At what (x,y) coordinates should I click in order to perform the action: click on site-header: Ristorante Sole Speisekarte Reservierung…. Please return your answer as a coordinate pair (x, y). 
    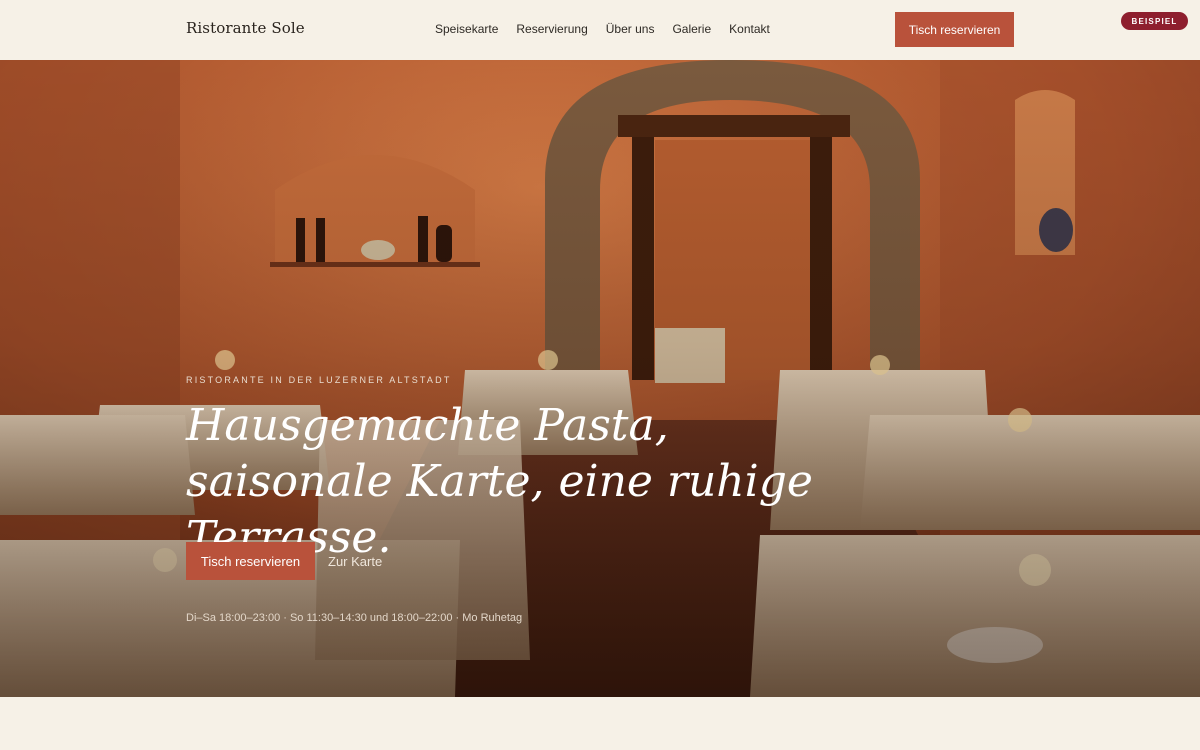
    Looking at the image, I should click on (600, 30).